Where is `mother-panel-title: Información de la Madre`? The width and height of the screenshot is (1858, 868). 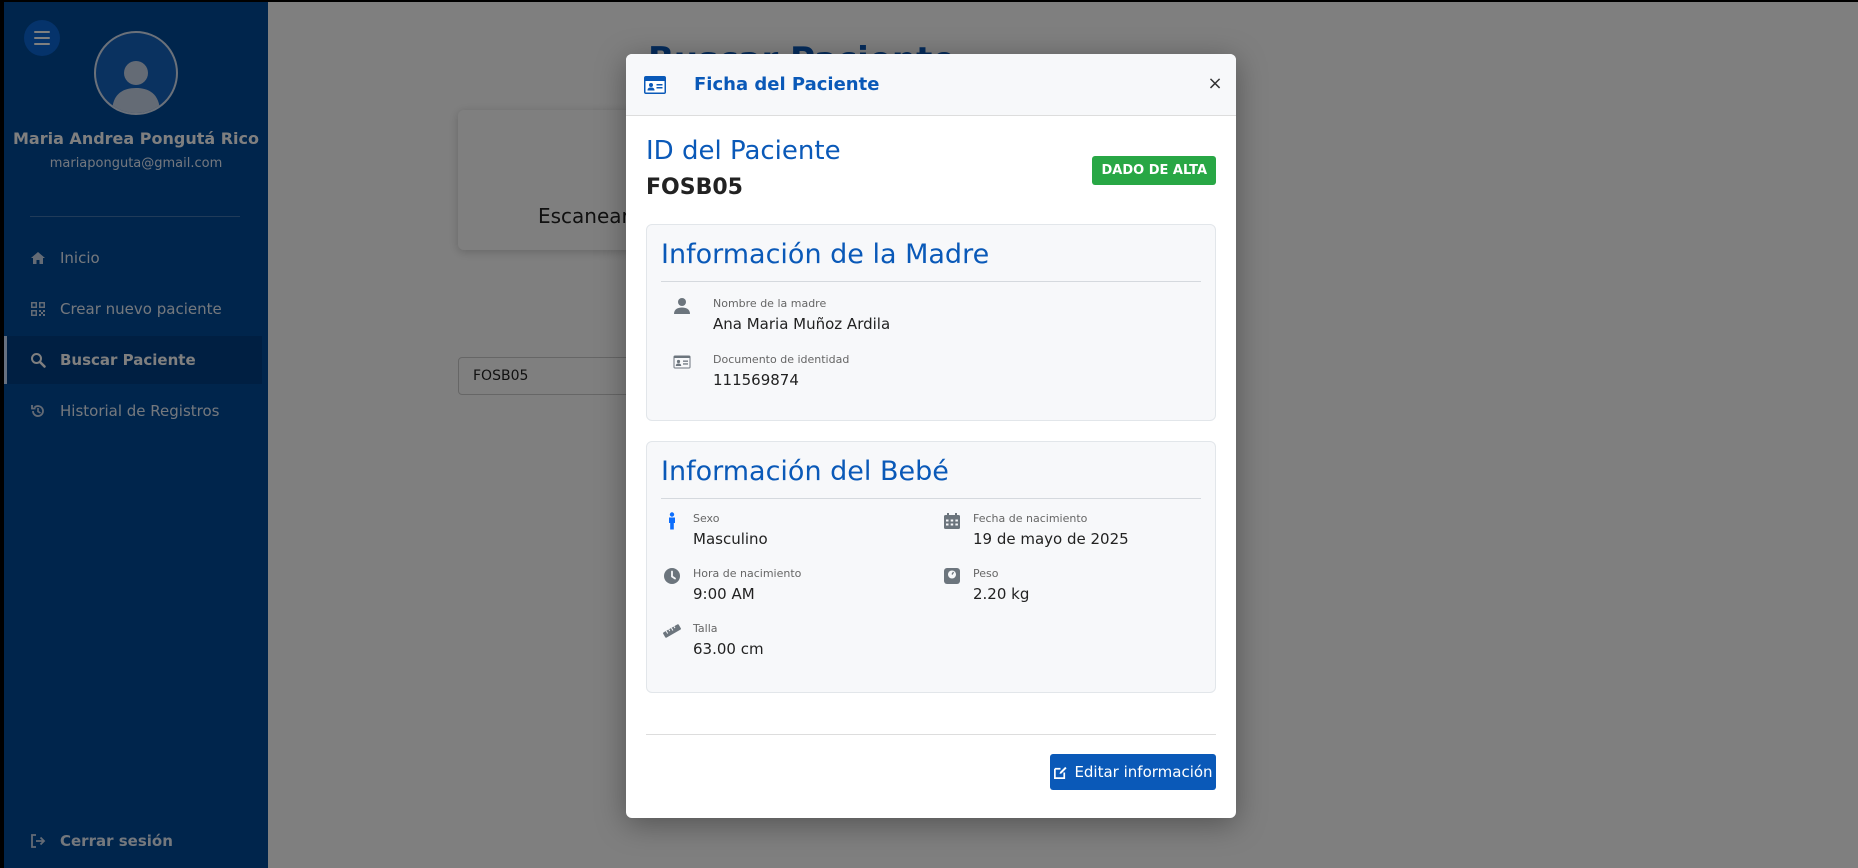
mother-panel-title: Información de la Madre is located at coordinates (825, 254).